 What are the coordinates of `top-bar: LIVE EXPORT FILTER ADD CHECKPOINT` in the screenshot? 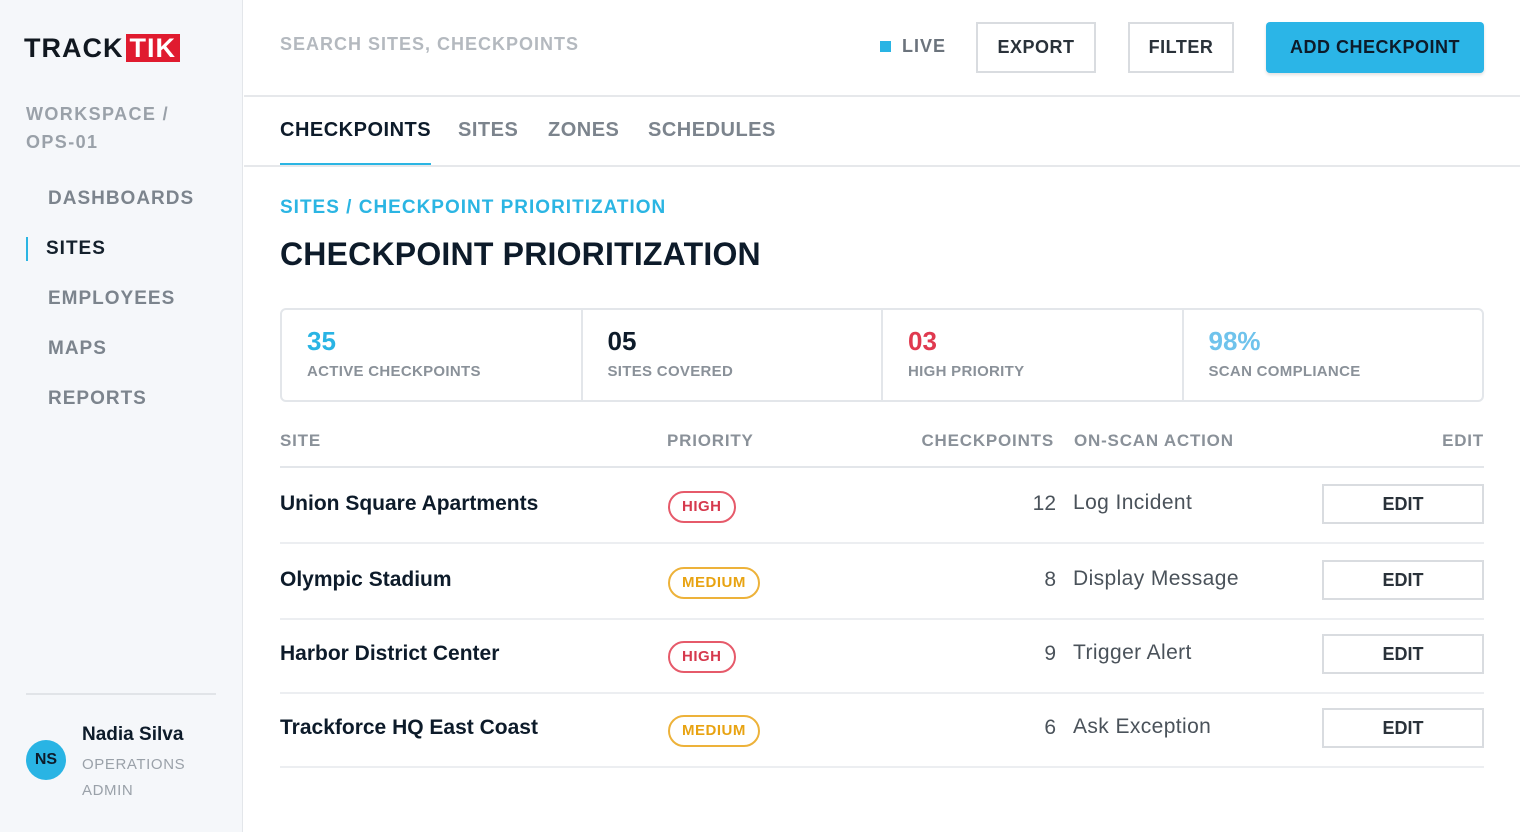 It's located at (882, 48).